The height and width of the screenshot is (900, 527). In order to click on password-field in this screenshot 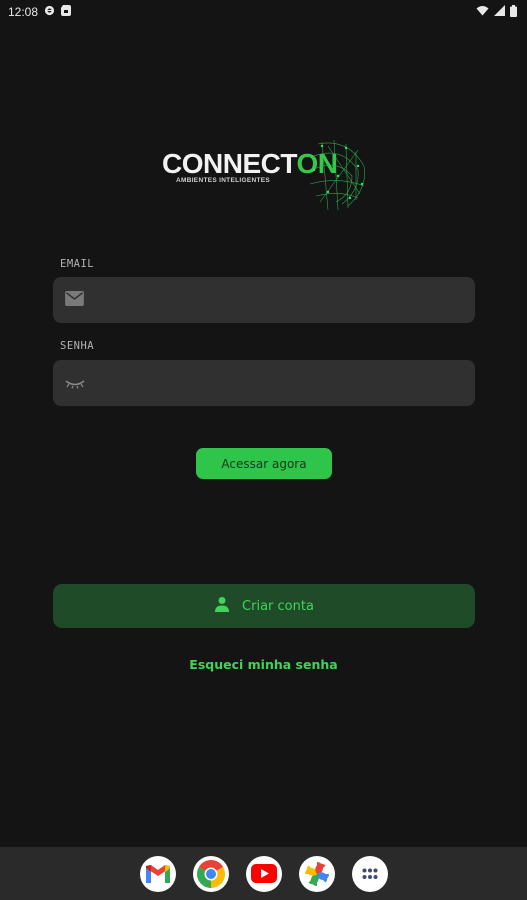, I will do `click(264, 383)`.